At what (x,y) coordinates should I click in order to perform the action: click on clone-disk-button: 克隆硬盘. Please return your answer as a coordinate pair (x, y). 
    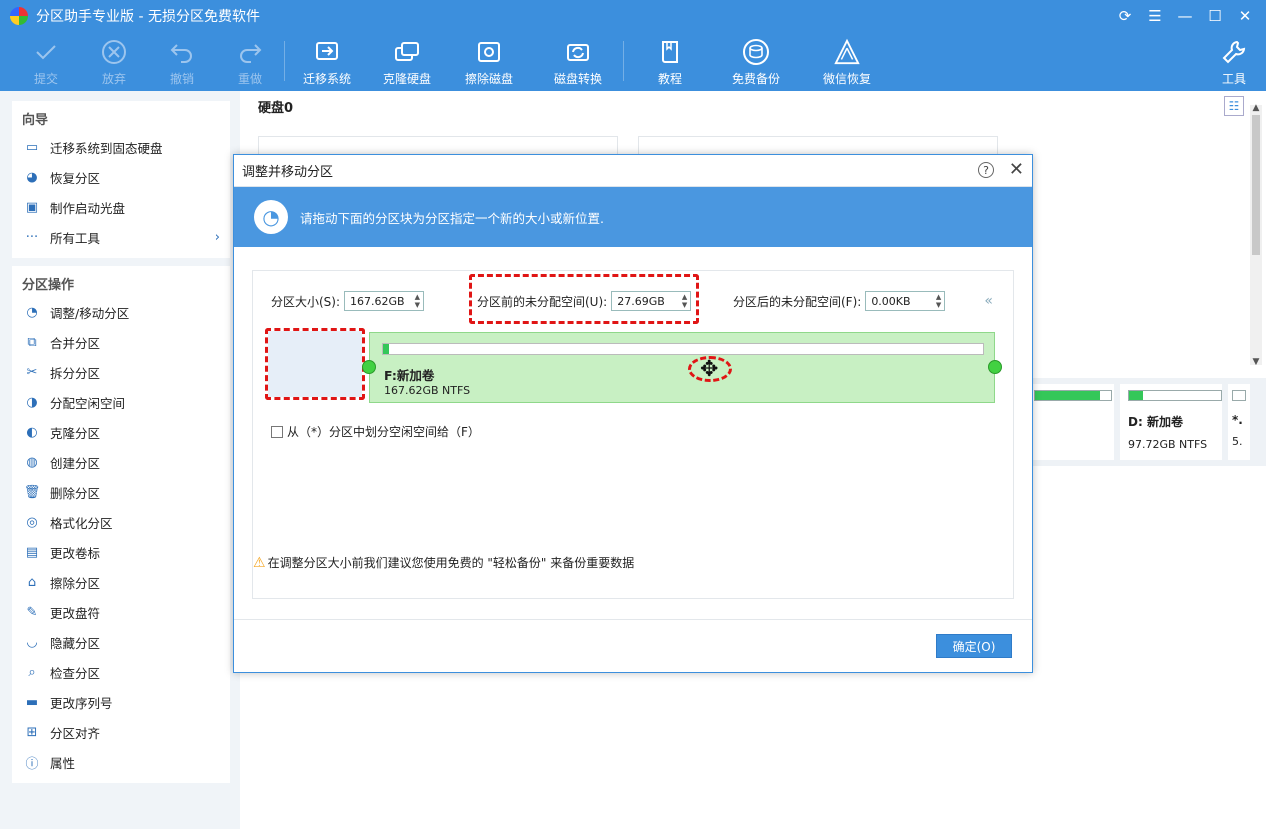
    Looking at the image, I should click on (407, 61).